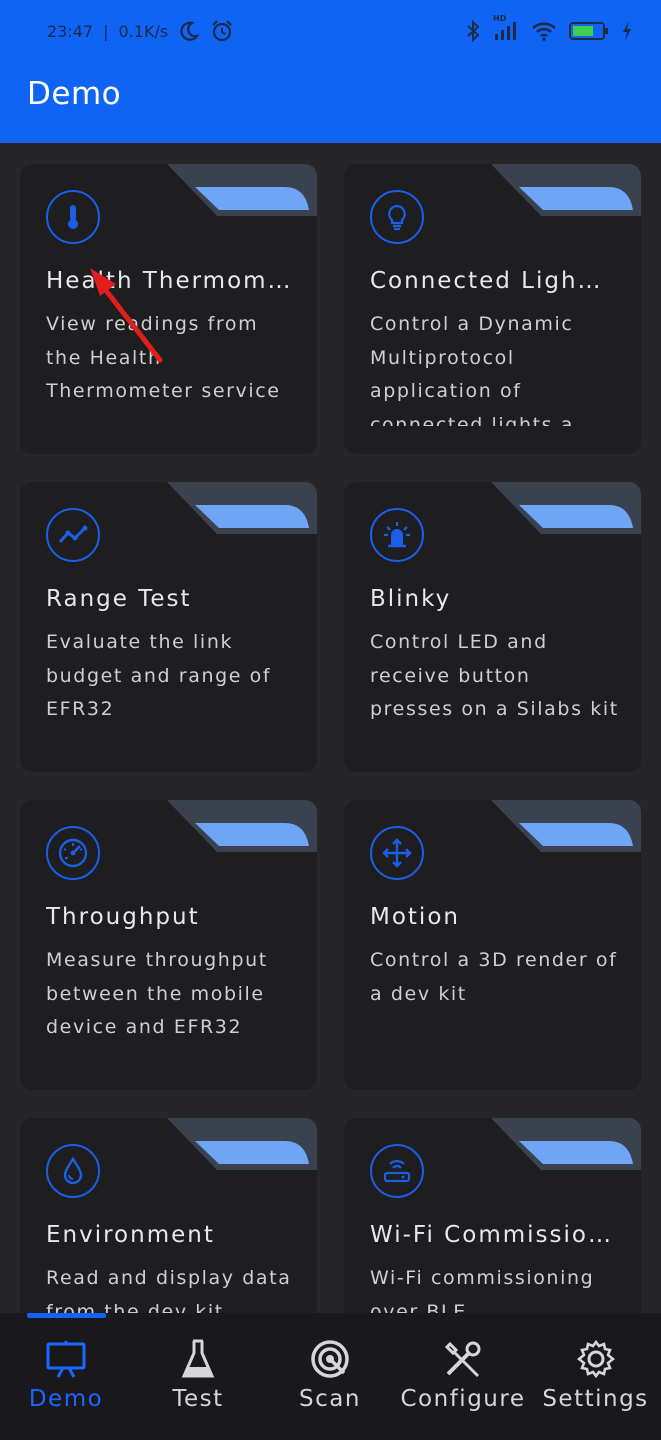 The width and height of the screenshot is (661, 1440). Describe the element at coordinates (463, 1359) in the screenshot. I see `tools-icon` at that location.